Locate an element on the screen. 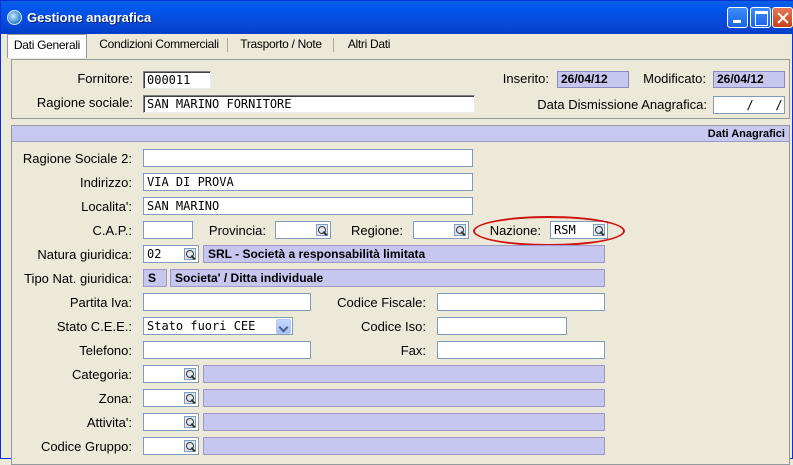 The width and height of the screenshot is (793, 465). codice-gruppo-lookup-icon is located at coordinates (190, 446).